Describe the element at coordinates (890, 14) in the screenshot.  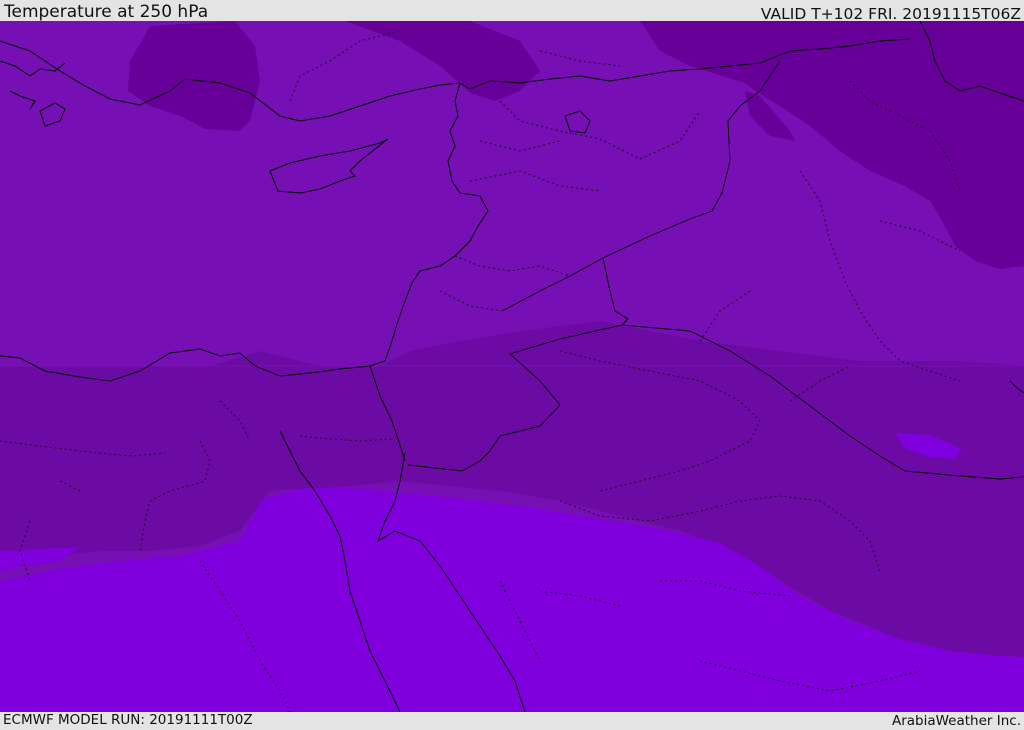
I see `valid-time: VALID T+102 FRI. 20191115T06Z` at that location.